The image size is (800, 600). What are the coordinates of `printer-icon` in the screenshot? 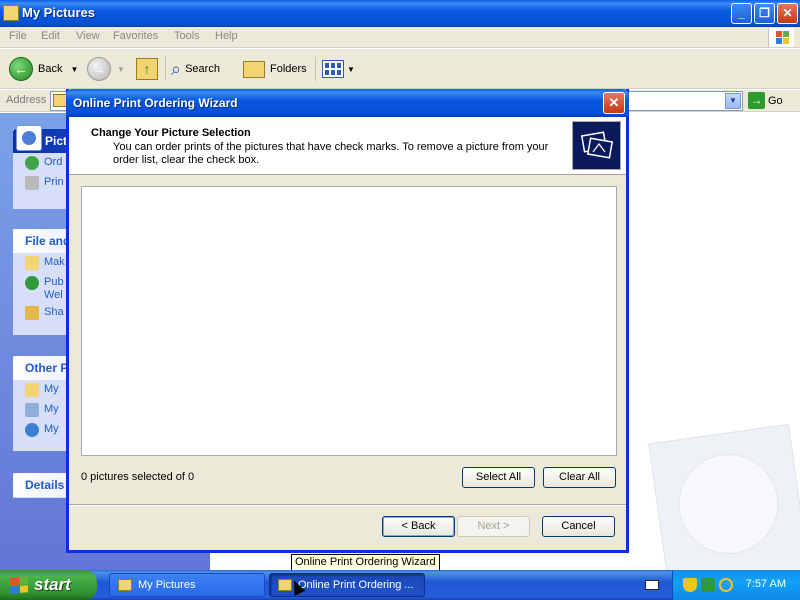 It's located at (32, 183).